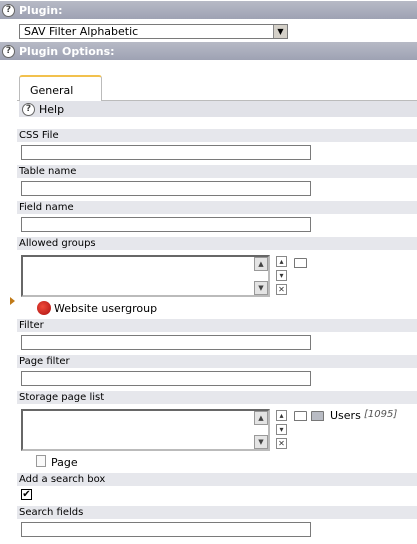 The image size is (417, 544). Describe the element at coordinates (28, 109) in the screenshot. I see `question-icon: ?` at that location.